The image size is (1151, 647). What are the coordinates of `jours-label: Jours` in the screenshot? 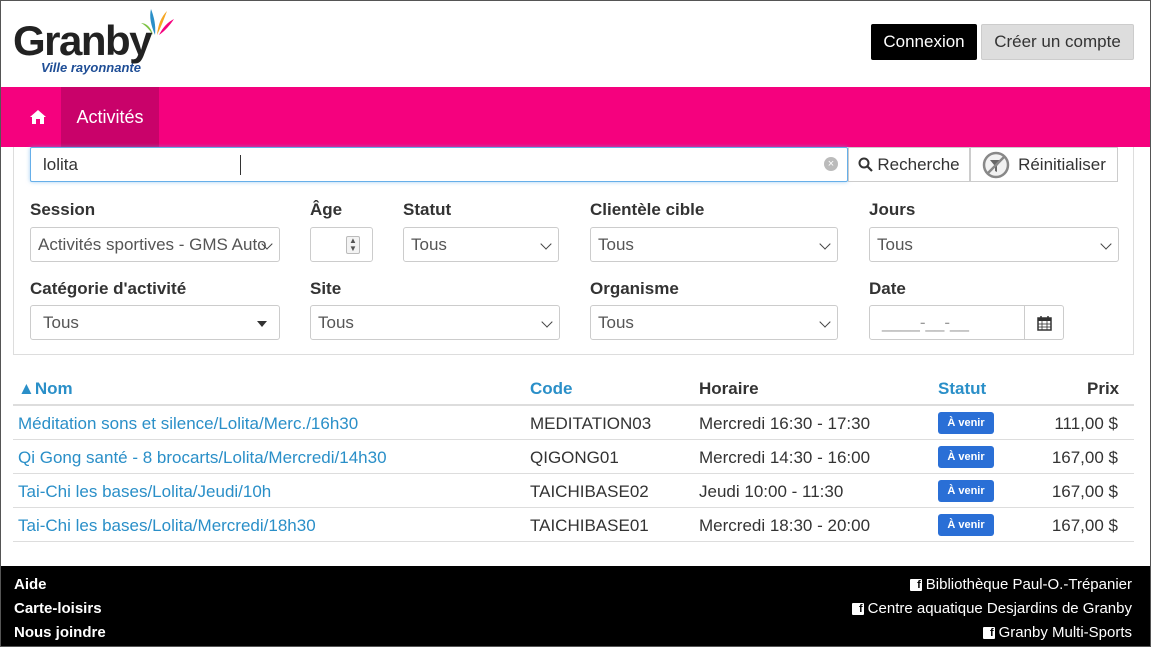 It's located at (892, 209).